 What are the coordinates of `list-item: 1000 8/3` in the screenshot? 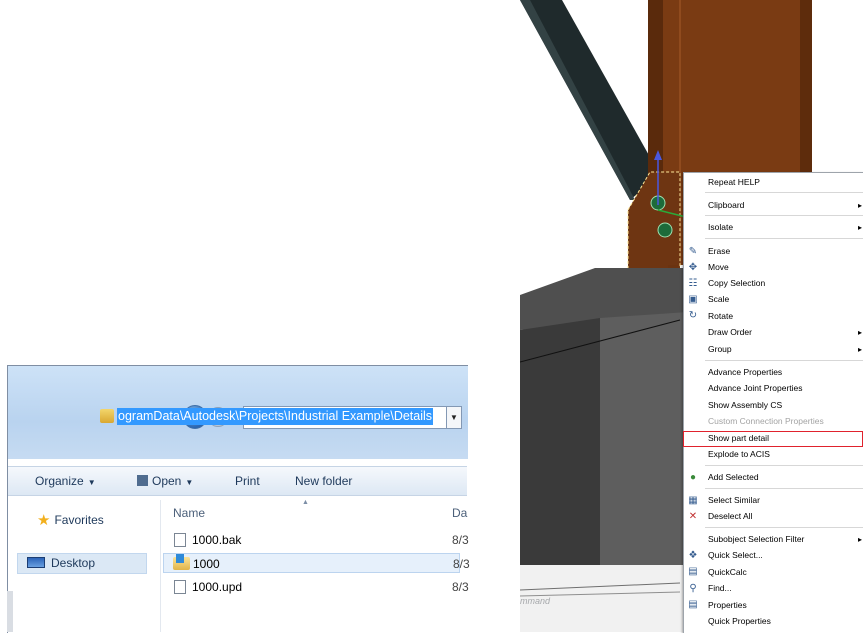 It's located at (316, 563).